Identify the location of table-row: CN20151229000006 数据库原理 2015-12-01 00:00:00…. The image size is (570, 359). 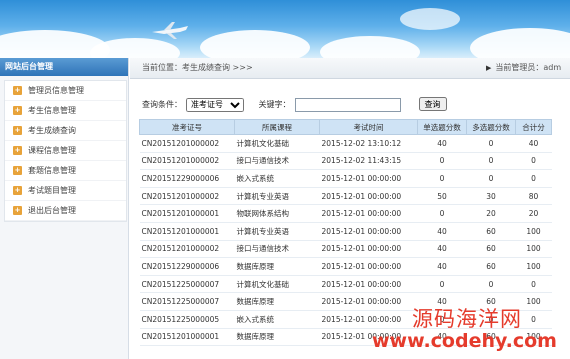
(345, 266).